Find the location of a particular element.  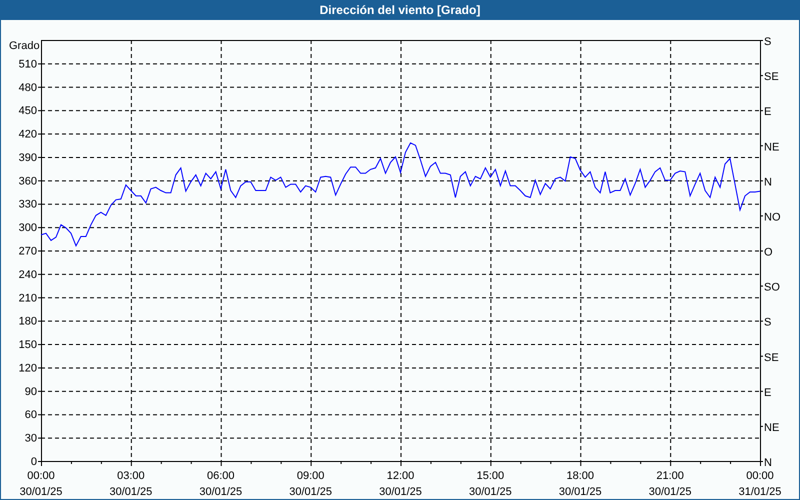

x-tick-label: 00:00 31/01/25 is located at coordinates (760, 484).